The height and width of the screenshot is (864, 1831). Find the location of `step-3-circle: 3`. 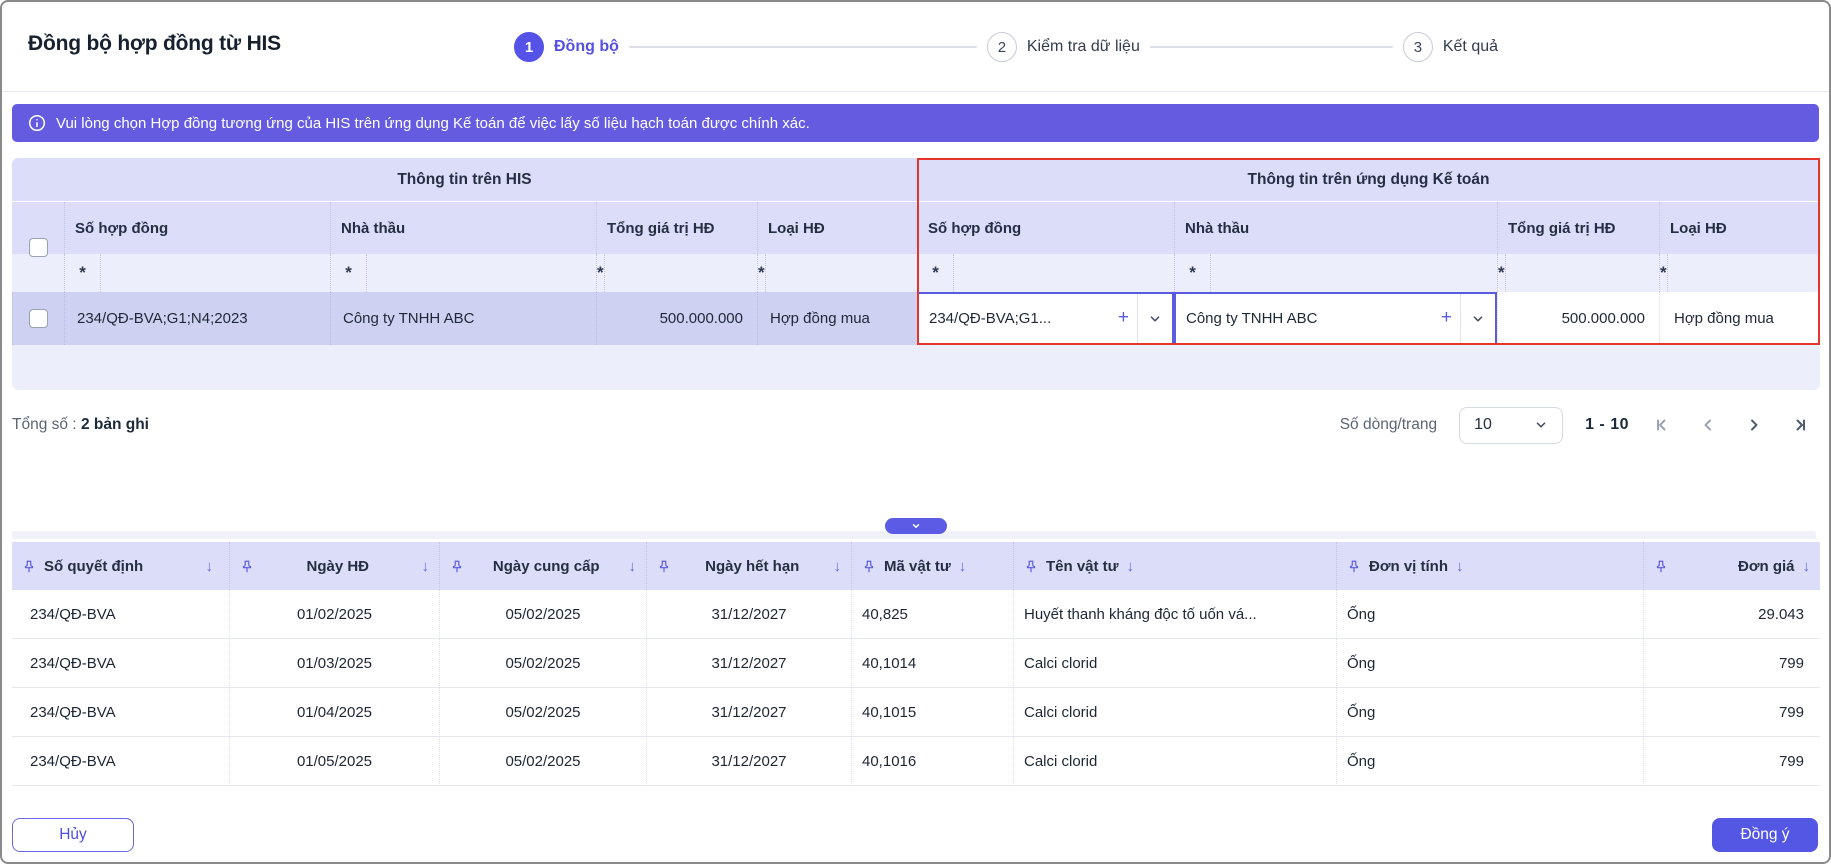

step-3-circle: 3 is located at coordinates (1417, 47).